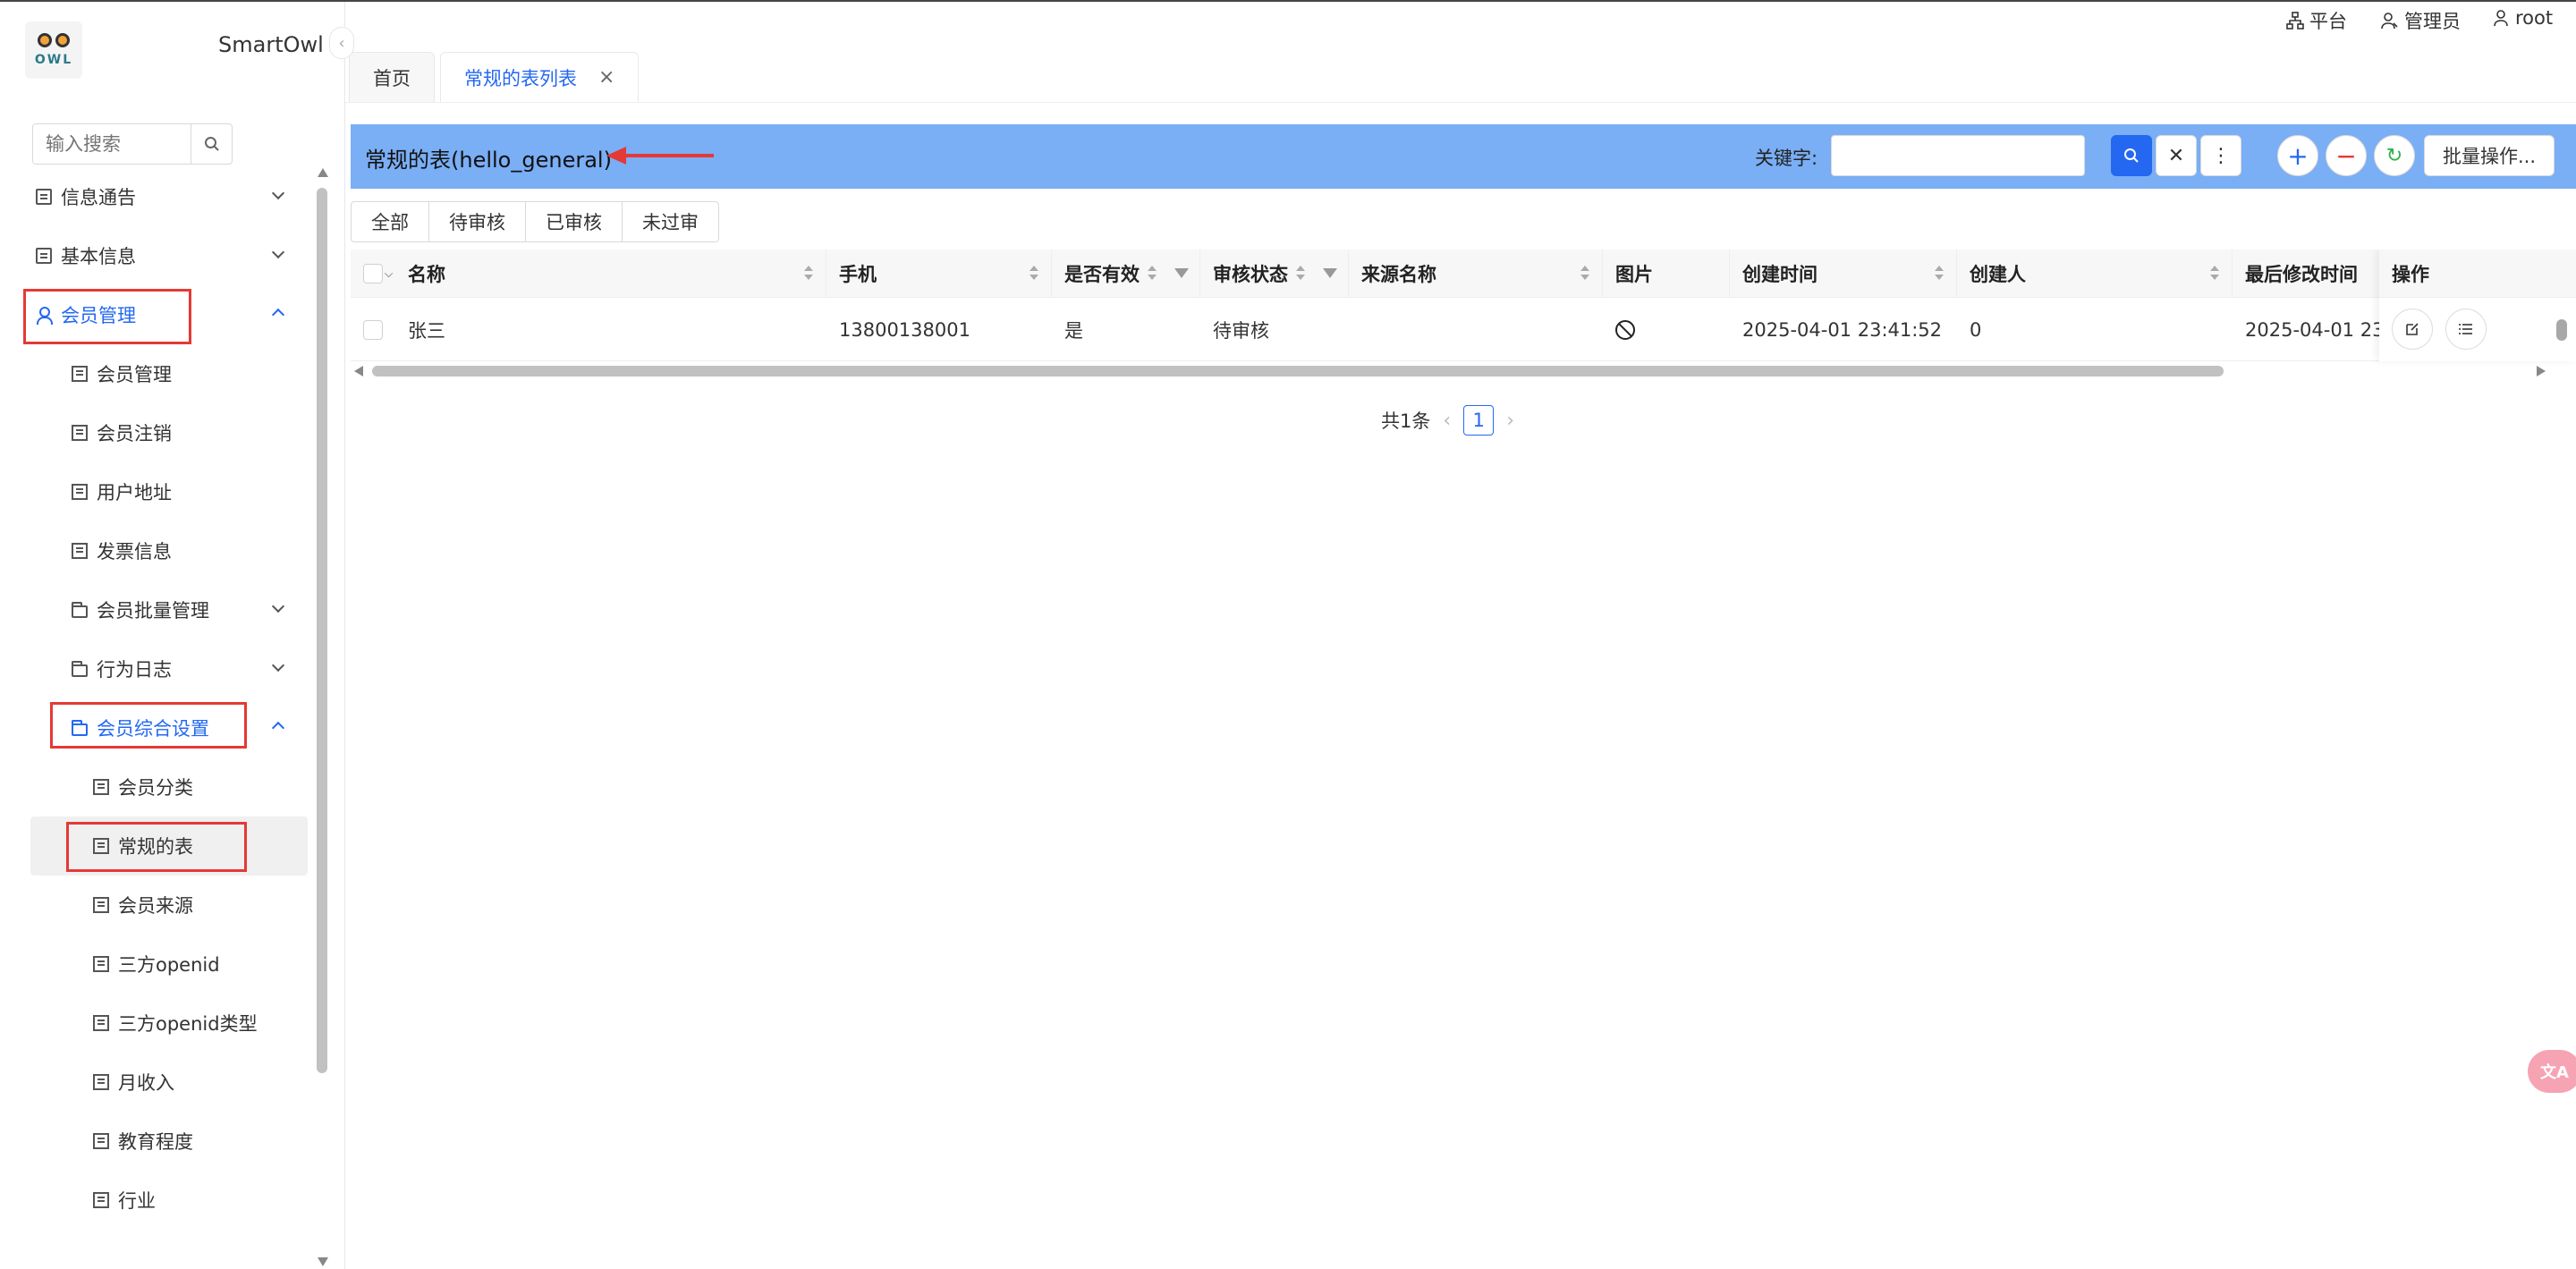  Describe the element at coordinates (574, 221) in the screenshot. I see `filter-tab-approved: 已审核` at that location.